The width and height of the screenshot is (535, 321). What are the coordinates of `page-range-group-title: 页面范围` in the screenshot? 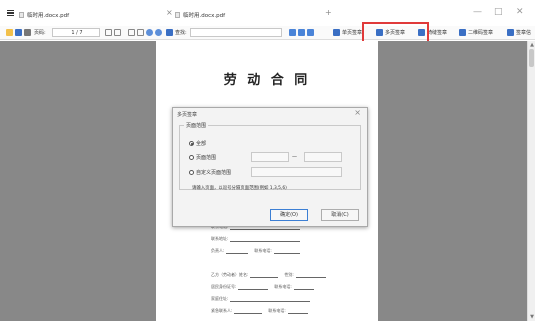 It's located at (196, 125).